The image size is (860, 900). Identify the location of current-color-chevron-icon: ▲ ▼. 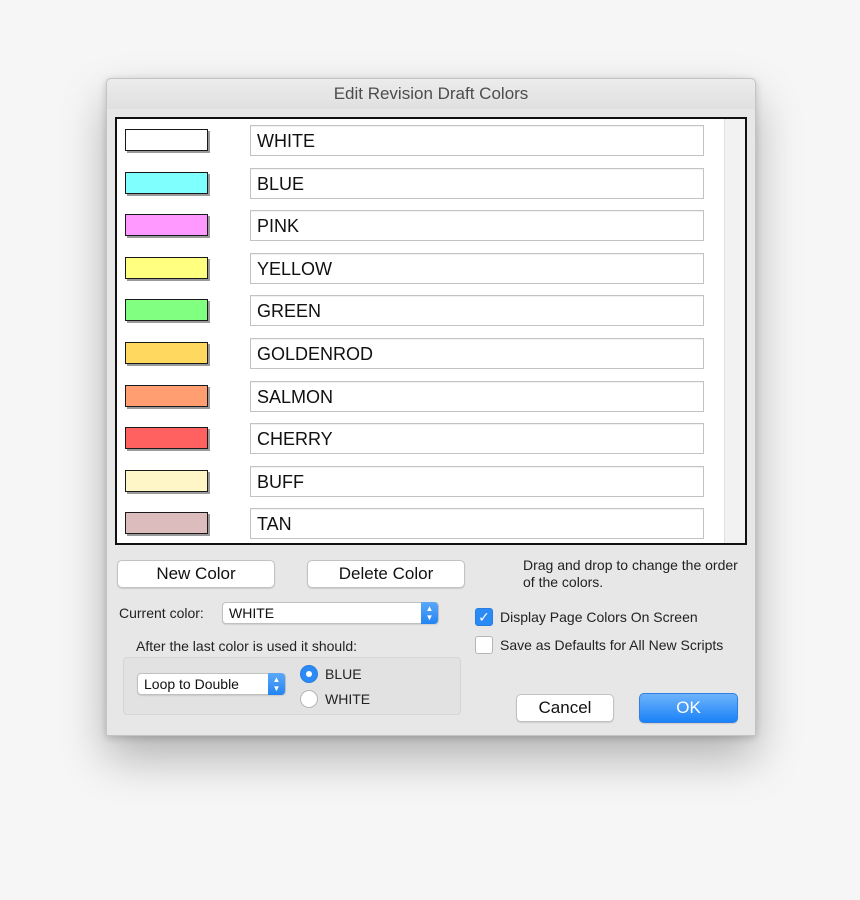
(429, 613).